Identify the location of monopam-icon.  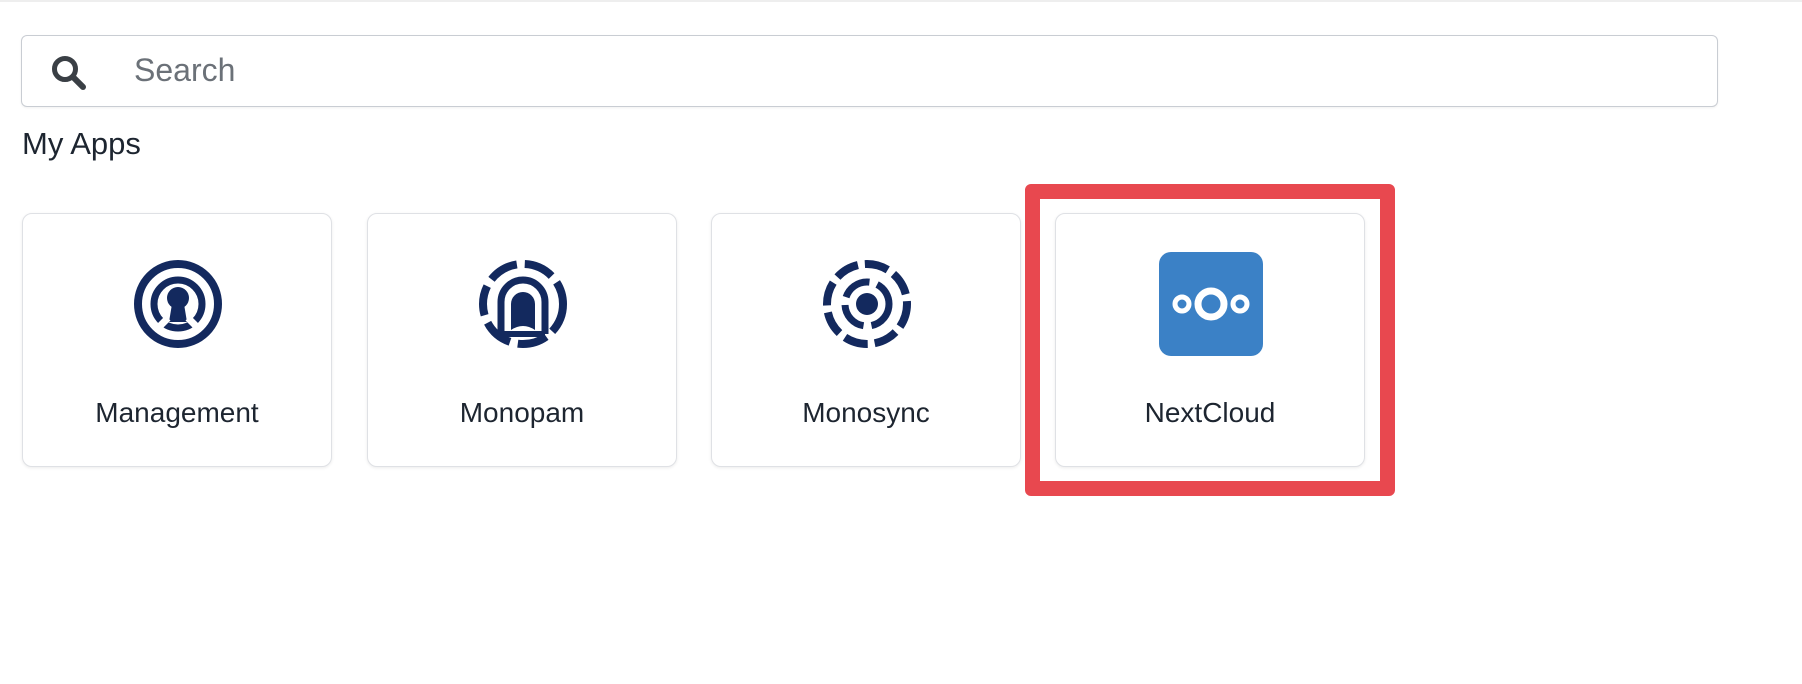
(523, 304).